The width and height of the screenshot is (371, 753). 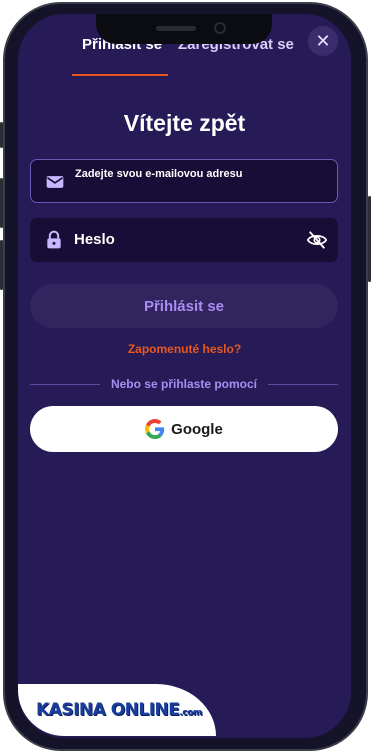 What do you see at coordinates (155, 429) in the screenshot?
I see `google-icon` at bounding box center [155, 429].